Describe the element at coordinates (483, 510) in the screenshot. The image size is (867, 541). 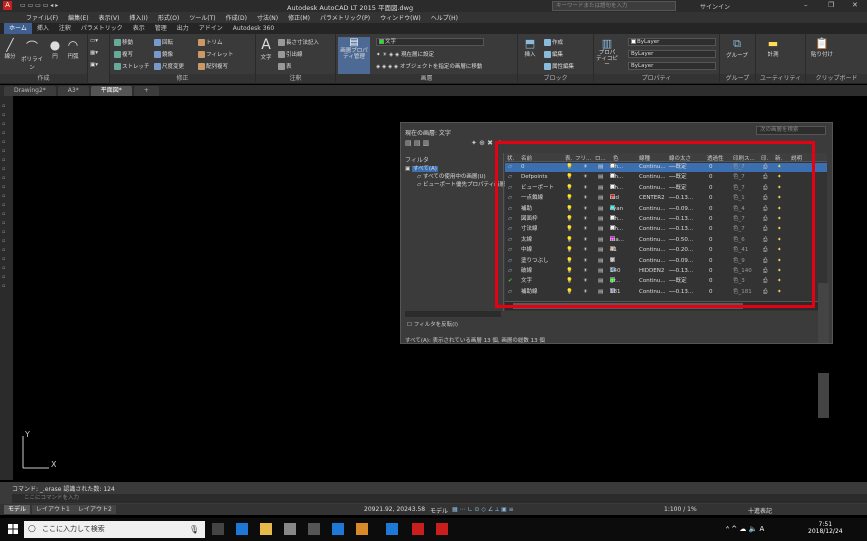
I see `status-toggle-icons: ▦ ⋯ ∟ ⊙ ◇ ∠ ⟂ ▣ ≡` at that location.